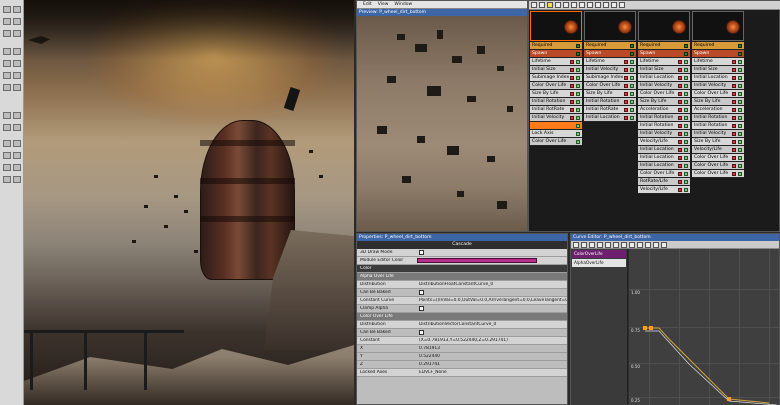 This screenshot has width=780, height=405. Describe the element at coordinates (7, 33) in the screenshot. I see `camera-tool-icon` at that location.